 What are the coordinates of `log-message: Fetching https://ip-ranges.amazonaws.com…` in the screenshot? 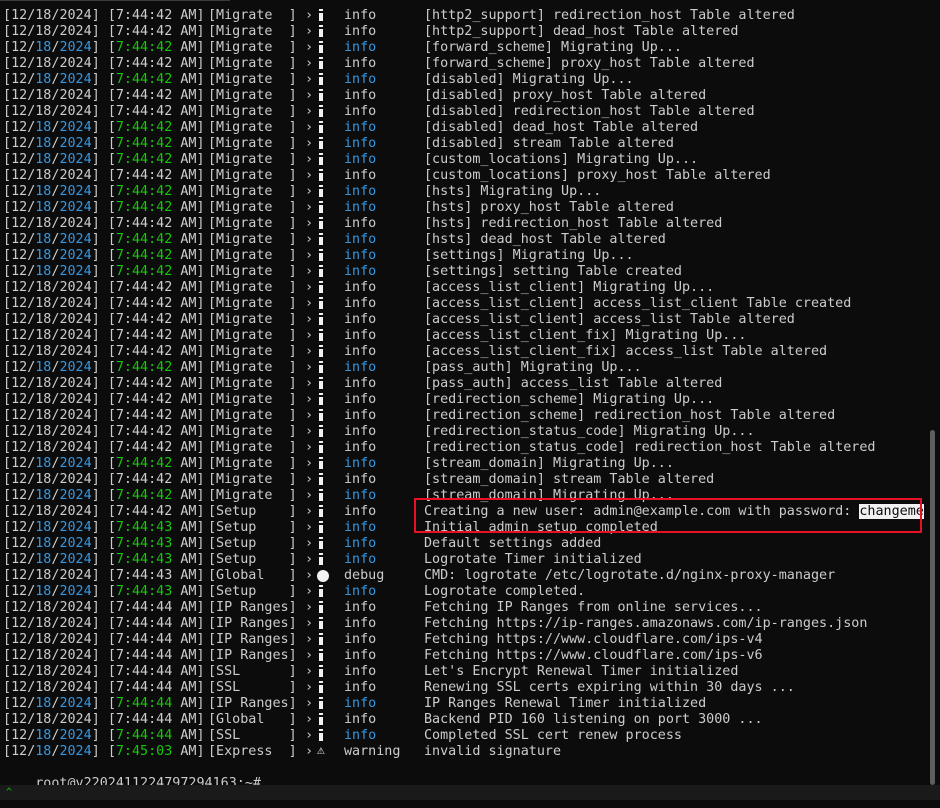 It's located at (646, 623).